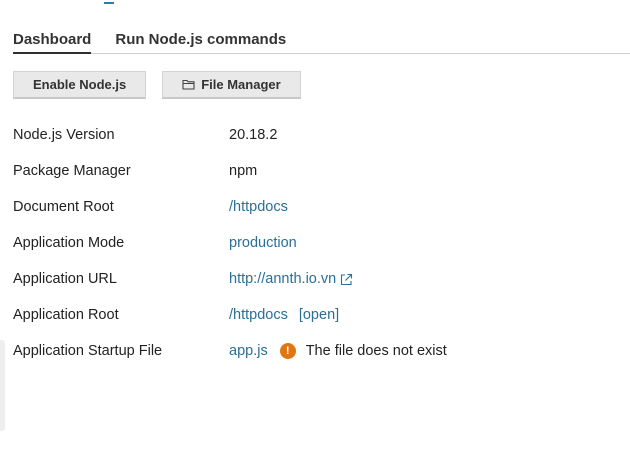 The height and width of the screenshot is (468, 630). What do you see at coordinates (72, 171) in the screenshot?
I see `property-label: Package Manager` at bounding box center [72, 171].